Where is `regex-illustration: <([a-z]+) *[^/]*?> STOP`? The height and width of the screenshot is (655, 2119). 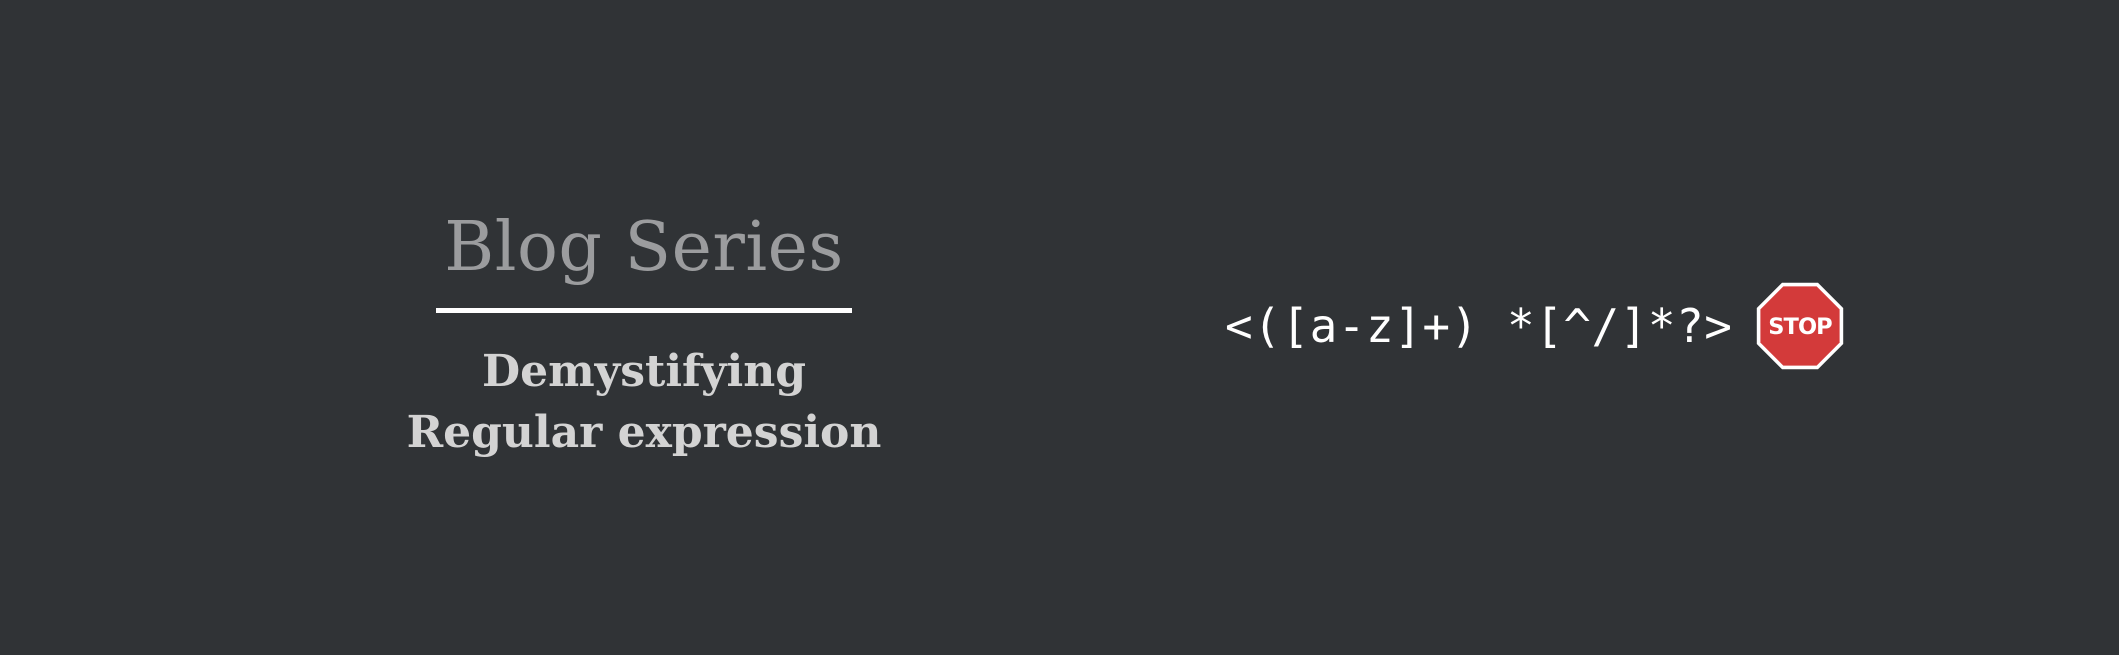 regex-illustration: <([a-z]+) *[^/]*?> STOP is located at coordinates (1535, 326).